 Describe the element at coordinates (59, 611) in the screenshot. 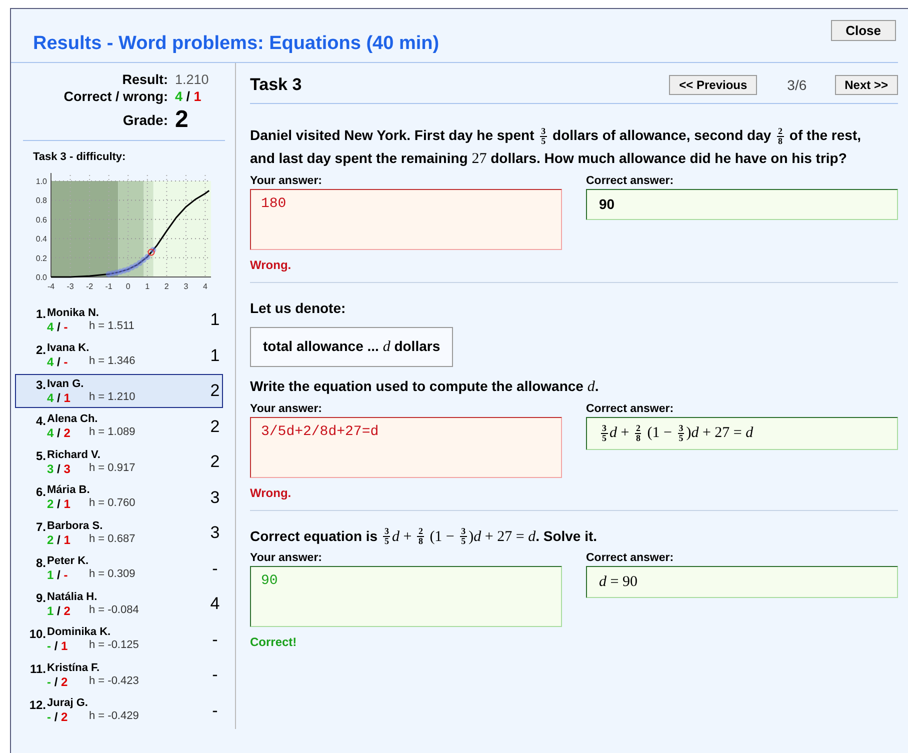

I see `student-score: 1 / 2` at that location.